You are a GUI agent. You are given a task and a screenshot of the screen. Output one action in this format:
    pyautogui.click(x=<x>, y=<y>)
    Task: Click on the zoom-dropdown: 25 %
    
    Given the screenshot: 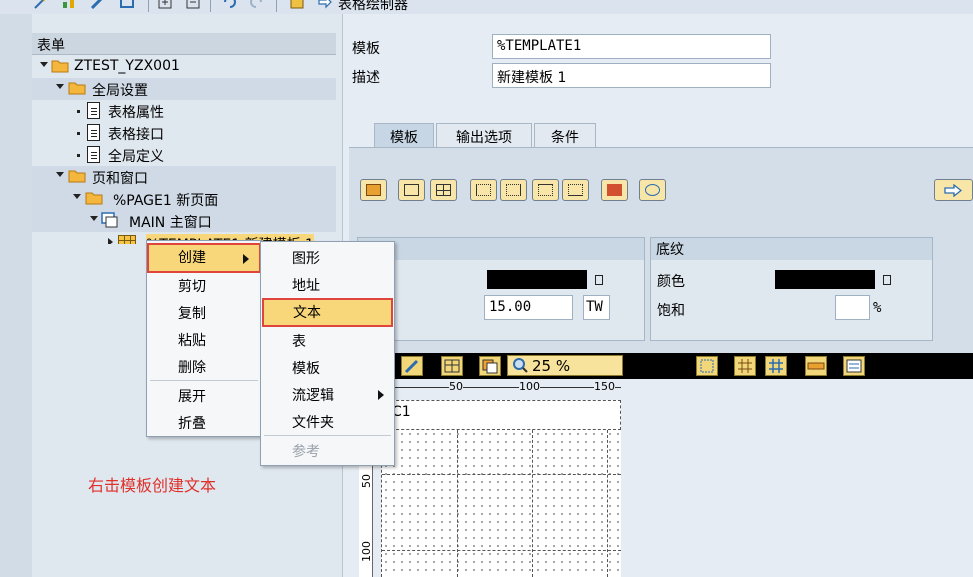 What is the action you would take?
    pyautogui.click(x=565, y=365)
    